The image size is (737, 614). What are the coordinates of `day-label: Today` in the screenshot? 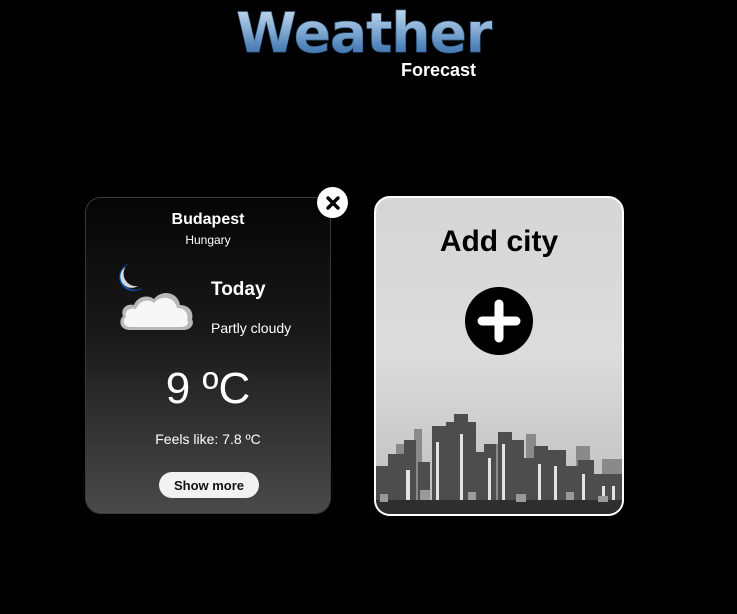 It's located at (238, 289).